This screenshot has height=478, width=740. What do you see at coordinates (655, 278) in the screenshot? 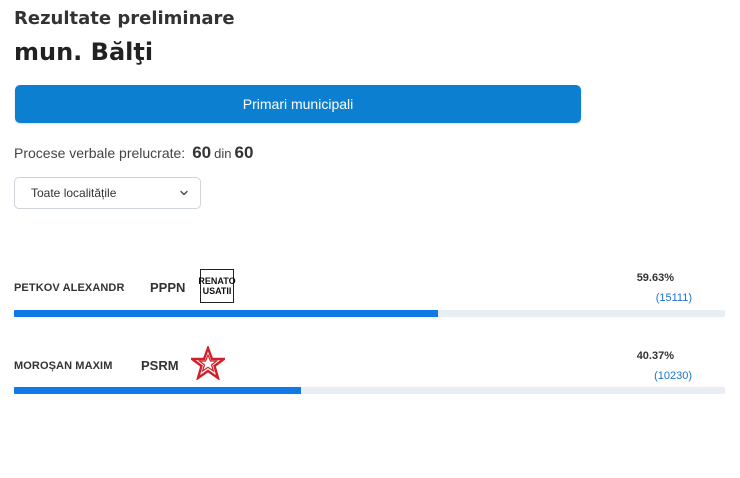
I see `candidate-percent: 59.63%` at bounding box center [655, 278].